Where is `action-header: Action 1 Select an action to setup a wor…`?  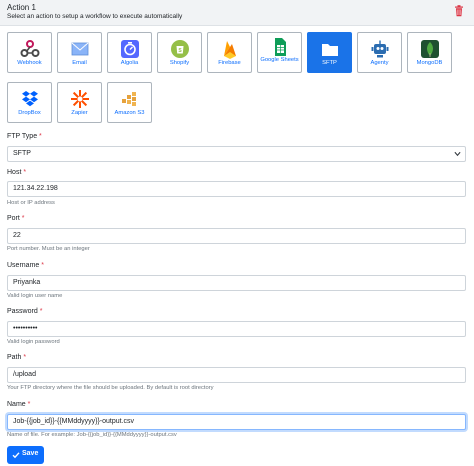
action-header: Action 1 Select an action to setup a wor… is located at coordinates (237, 13).